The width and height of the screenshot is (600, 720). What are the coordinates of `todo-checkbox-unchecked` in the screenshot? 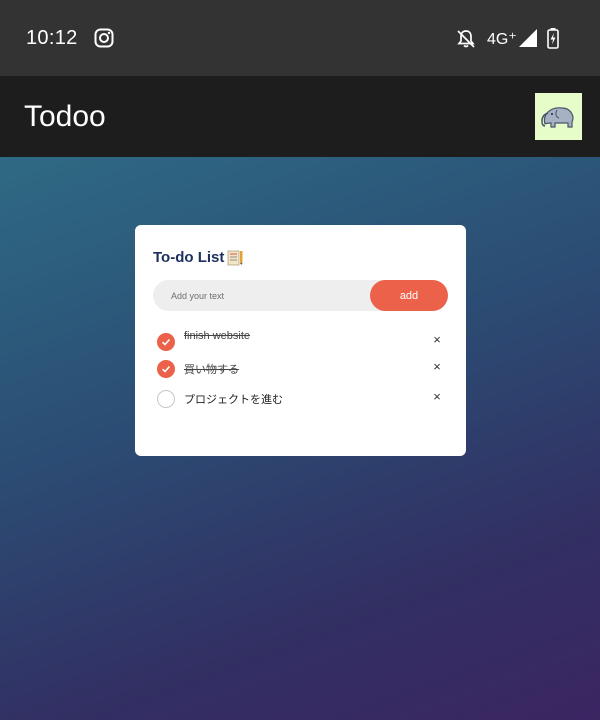 It's located at (166, 399).